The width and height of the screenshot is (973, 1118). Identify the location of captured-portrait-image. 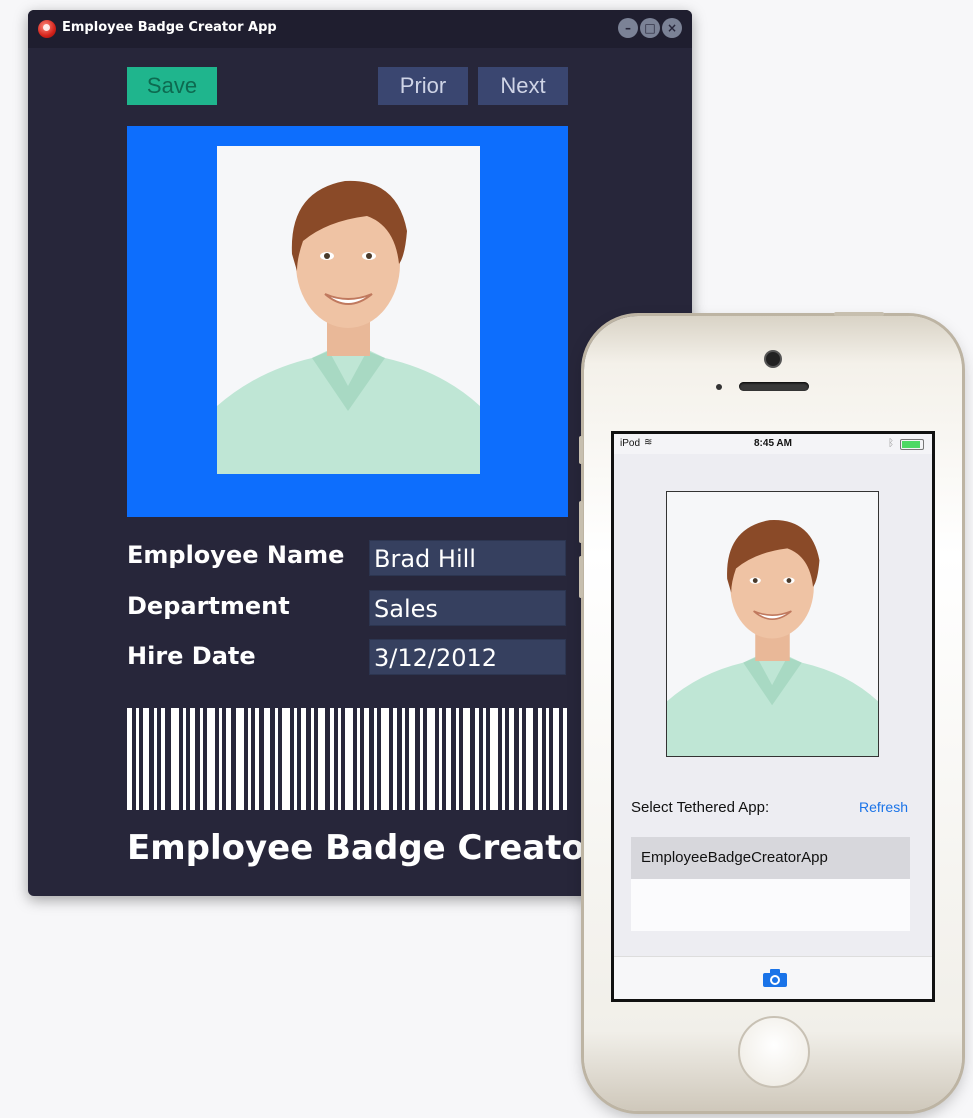
(772, 624).